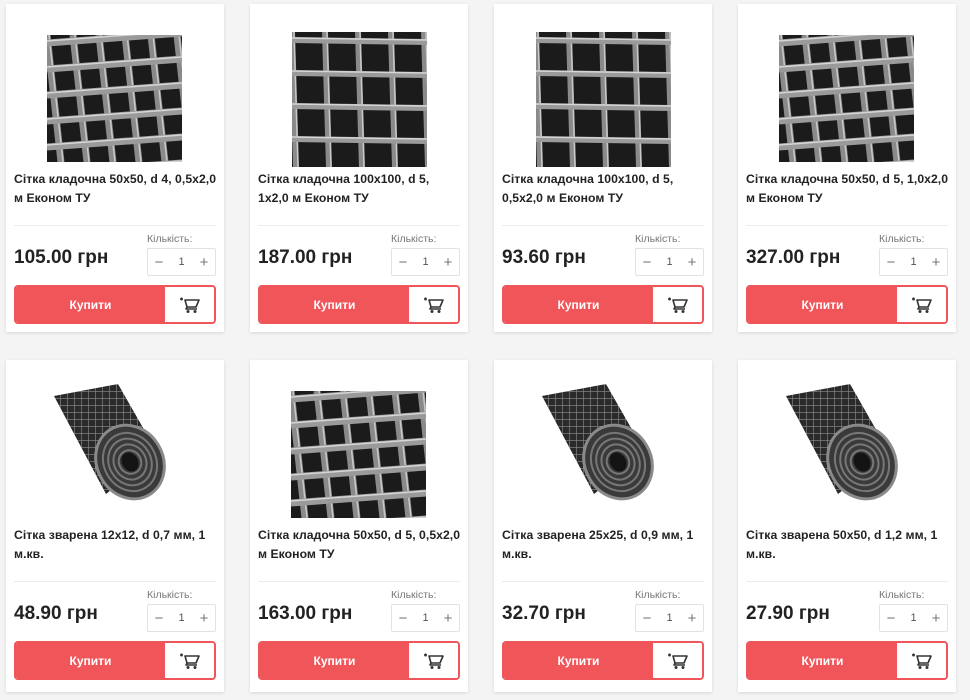 This screenshot has height=700, width=970. Describe the element at coordinates (61, 257) in the screenshot. I see `product-price: 105.00 грн` at that location.